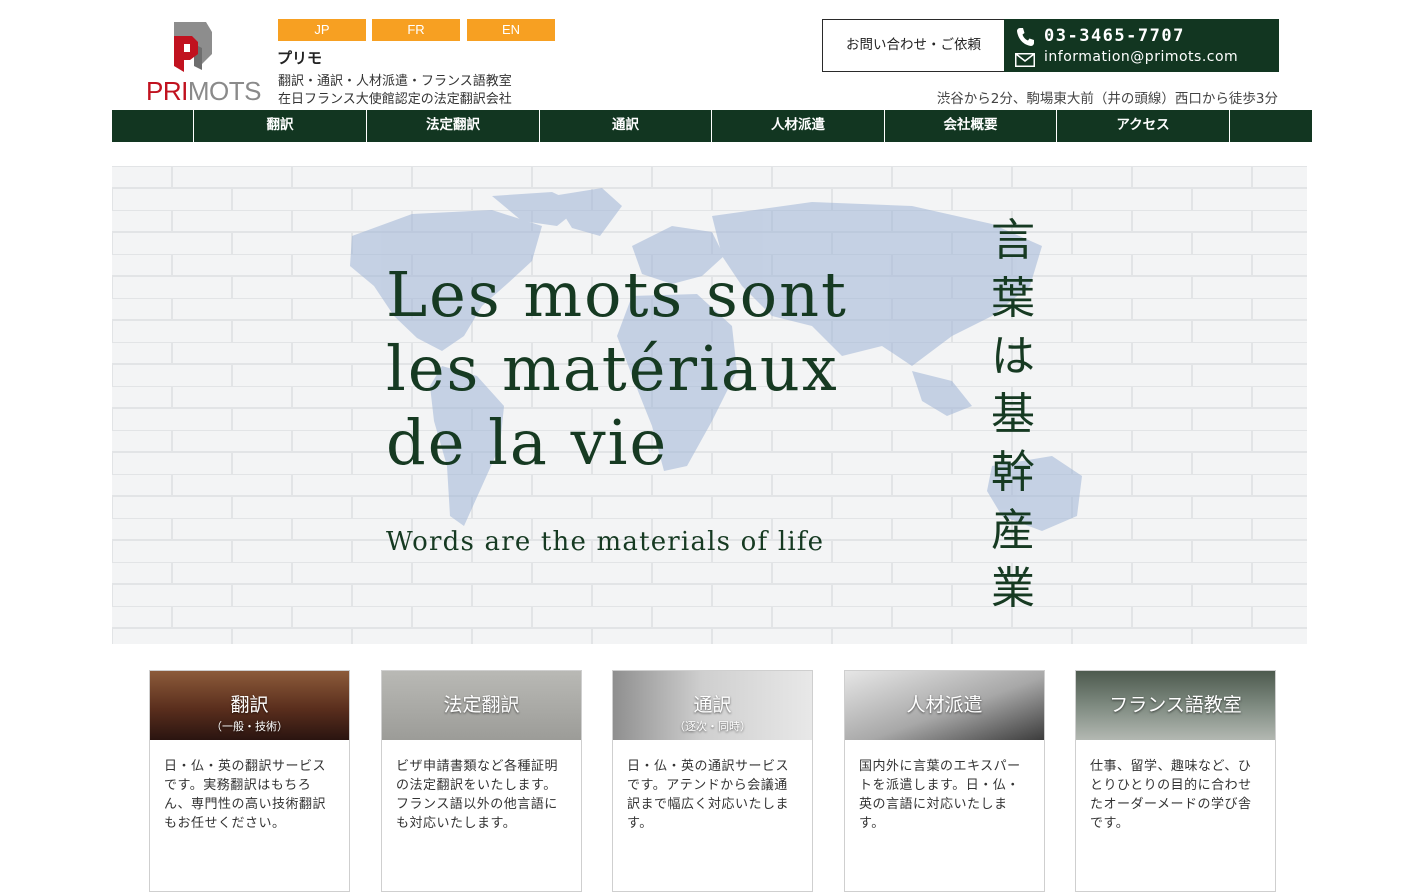  I want to click on card-description: 日・仏・英の通訳サービスです。アテンドから会議通訳まで幅広く対応いたします。, so click(708, 795).